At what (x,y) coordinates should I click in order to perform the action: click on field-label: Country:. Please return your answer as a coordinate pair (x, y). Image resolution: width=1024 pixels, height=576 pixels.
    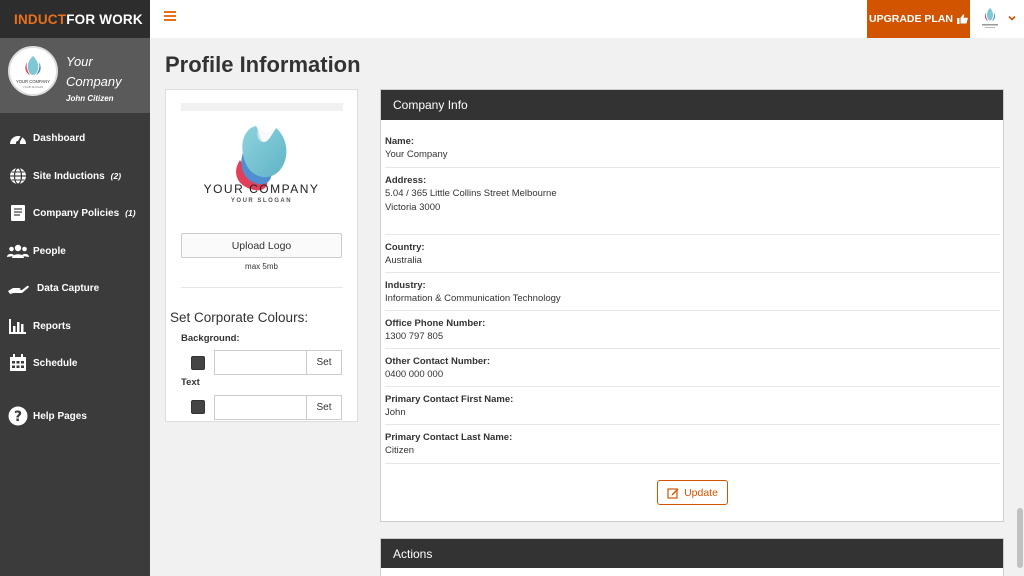
    Looking at the image, I should click on (405, 247).